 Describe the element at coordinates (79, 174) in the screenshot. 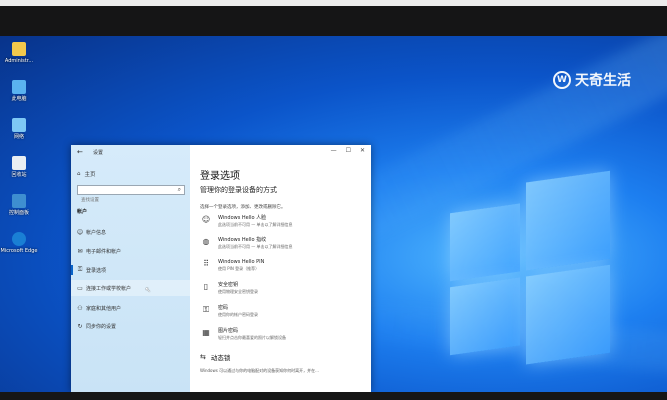

I see `home-icon: ⌂` at that location.